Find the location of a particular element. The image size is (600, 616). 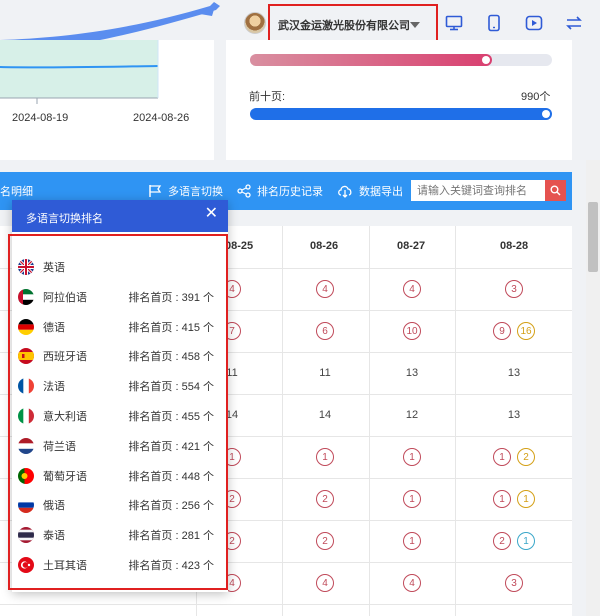

language-rank-count: 排名首页 : 554 个 is located at coordinates (171, 387).